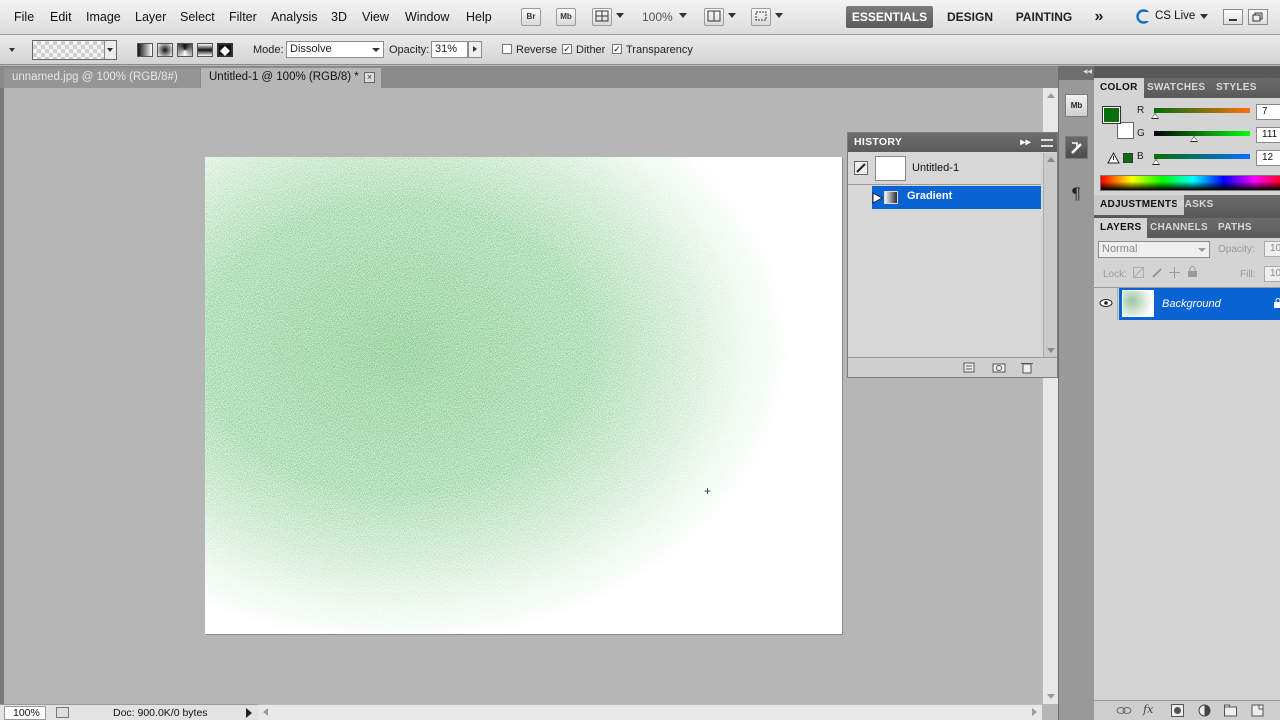  I want to click on zoom-input: 100%, so click(25, 713).